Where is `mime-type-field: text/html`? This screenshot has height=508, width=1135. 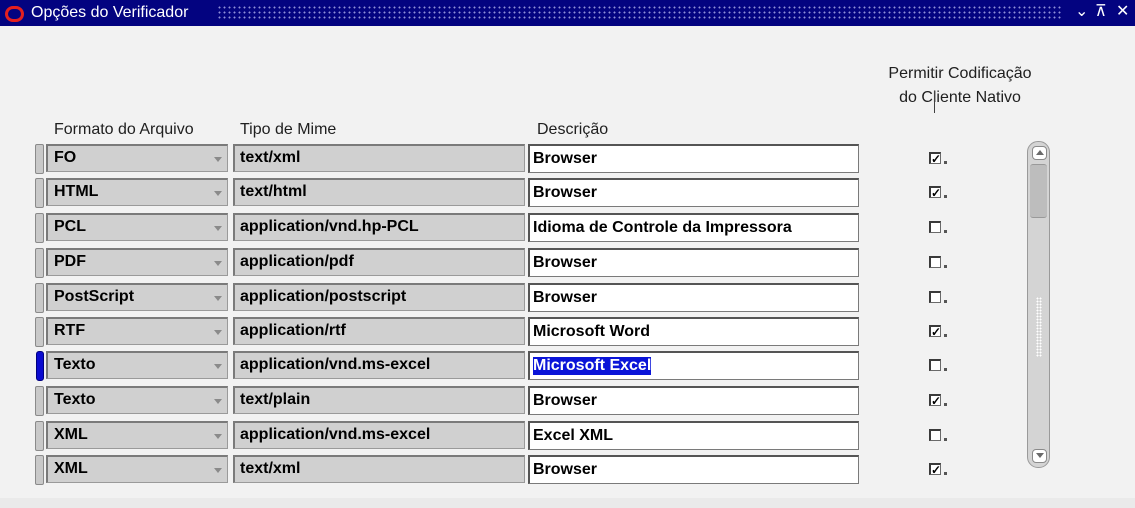 mime-type-field: text/html is located at coordinates (379, 192).